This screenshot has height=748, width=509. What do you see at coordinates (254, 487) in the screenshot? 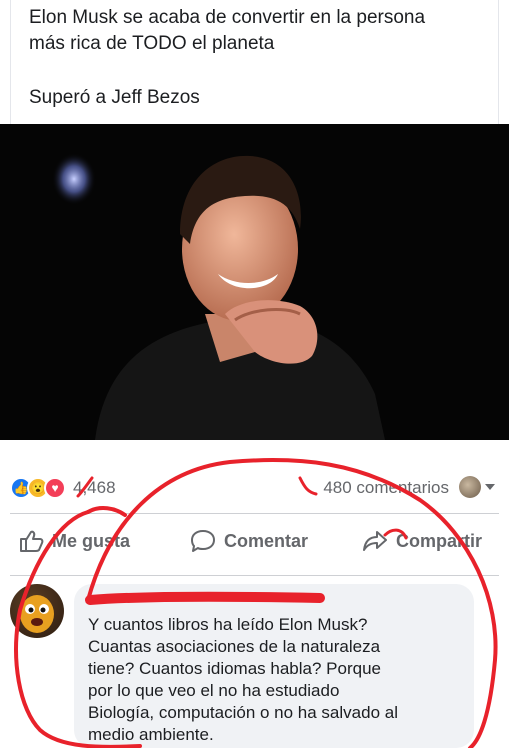
I see `post-stats: 👍 😮 ♥ 4,468 480 comentarios` at bounding box center [254, 487].